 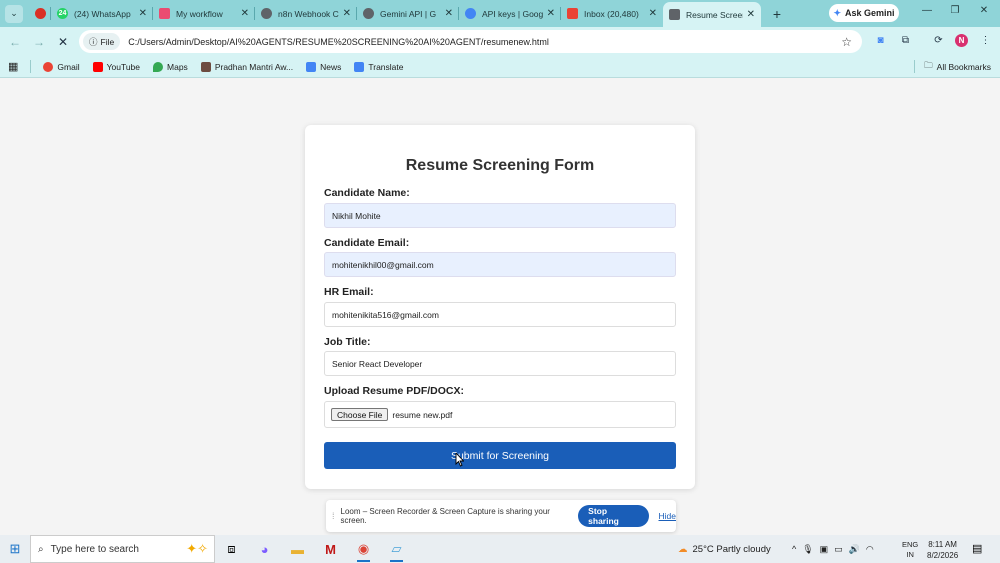 What do you see at coordinates (331, 66) in the screenshot?
I see `bookmark-label: News` at bounding box center [331, 66].